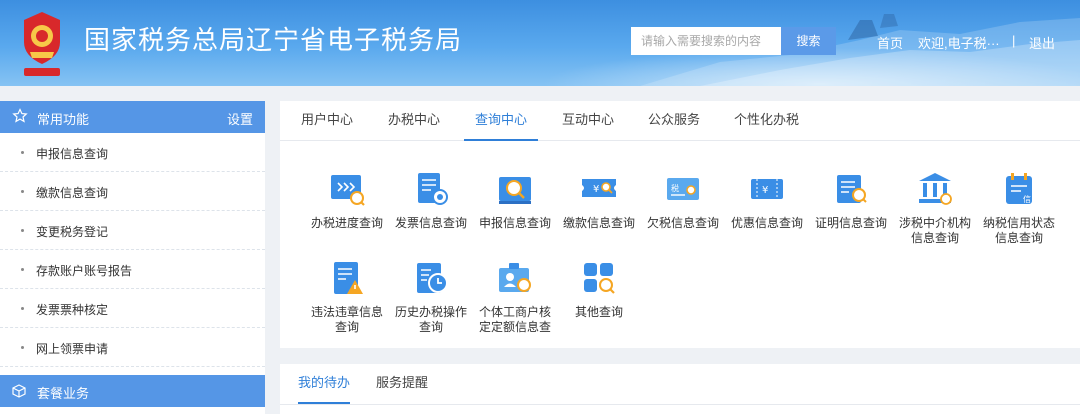 The height and width of the screenshot is (414, 1080). What do you see at coordinates (935, 207) in the screenshot?
I see `query-item-tax-agency: 涉税中介机构 信息查询` at bounding box center [935, 207].